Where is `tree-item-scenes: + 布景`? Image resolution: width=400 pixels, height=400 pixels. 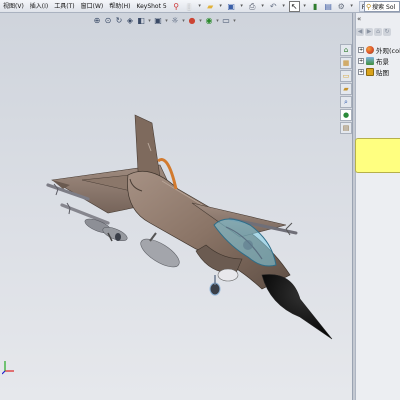
tree-item-scenes: + 布景 is located at coordinates (377, 60).